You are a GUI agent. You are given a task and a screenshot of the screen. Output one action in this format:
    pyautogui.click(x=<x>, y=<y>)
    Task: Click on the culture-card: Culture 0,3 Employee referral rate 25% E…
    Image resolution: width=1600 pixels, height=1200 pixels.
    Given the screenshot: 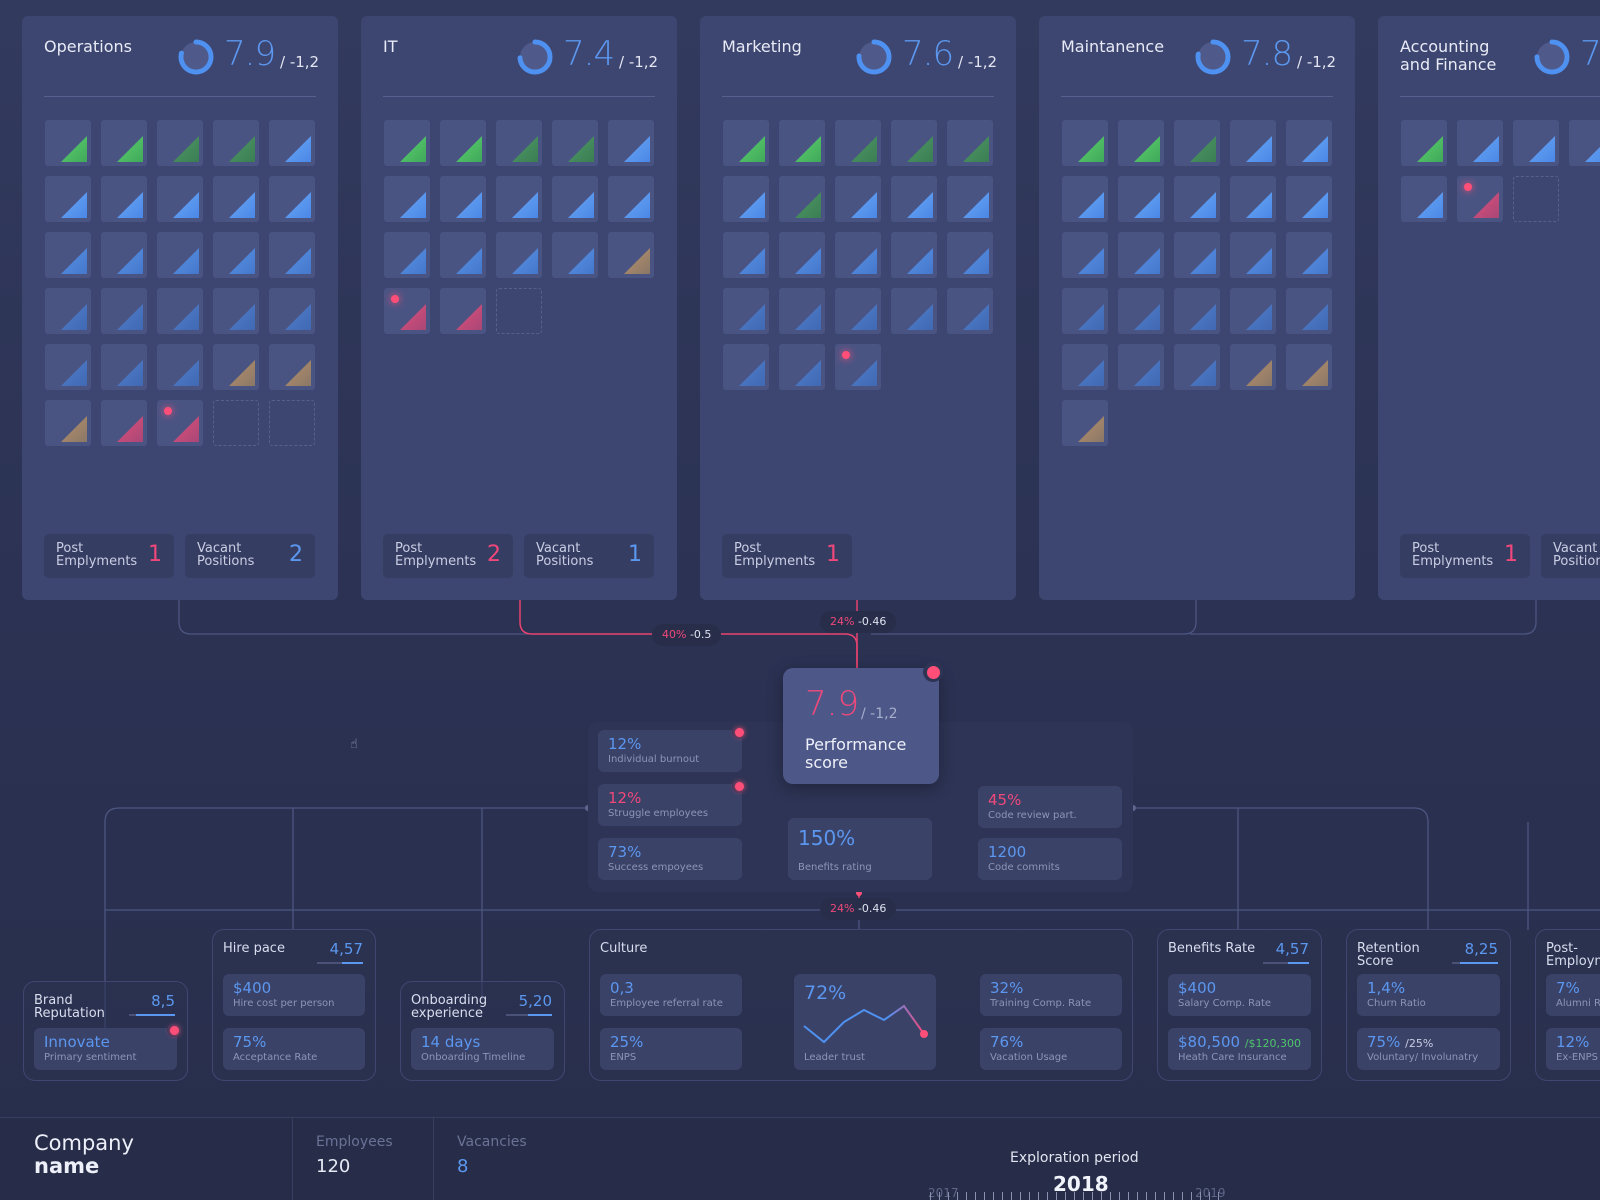 What is the action you would take?
    pyautogui.click(x=861, y=1005)
    